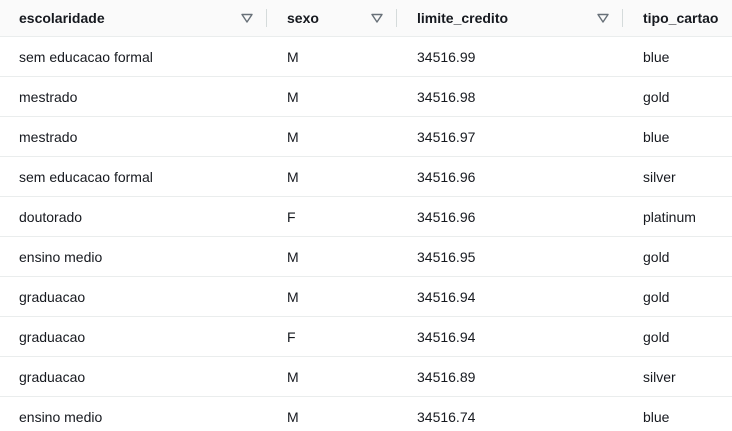  I want to click on column-header-label: limite_credito, so click(463, 18).